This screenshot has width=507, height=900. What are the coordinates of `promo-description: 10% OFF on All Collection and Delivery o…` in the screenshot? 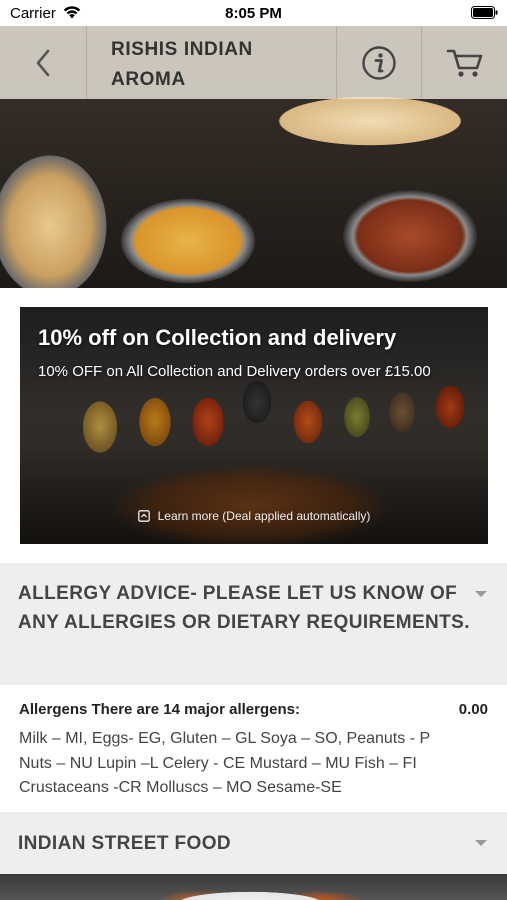 It's located at (234, 371).